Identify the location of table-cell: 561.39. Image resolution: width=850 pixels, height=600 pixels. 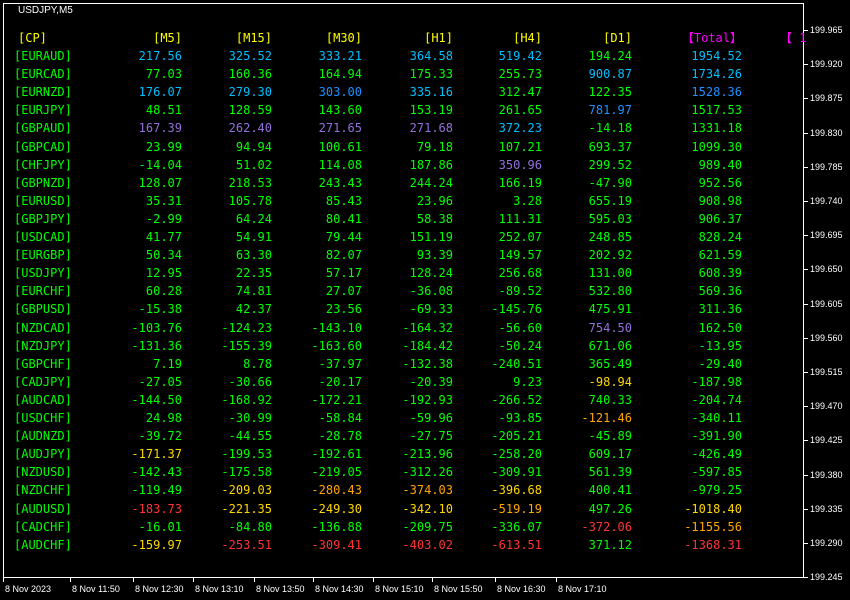
(610, 472).